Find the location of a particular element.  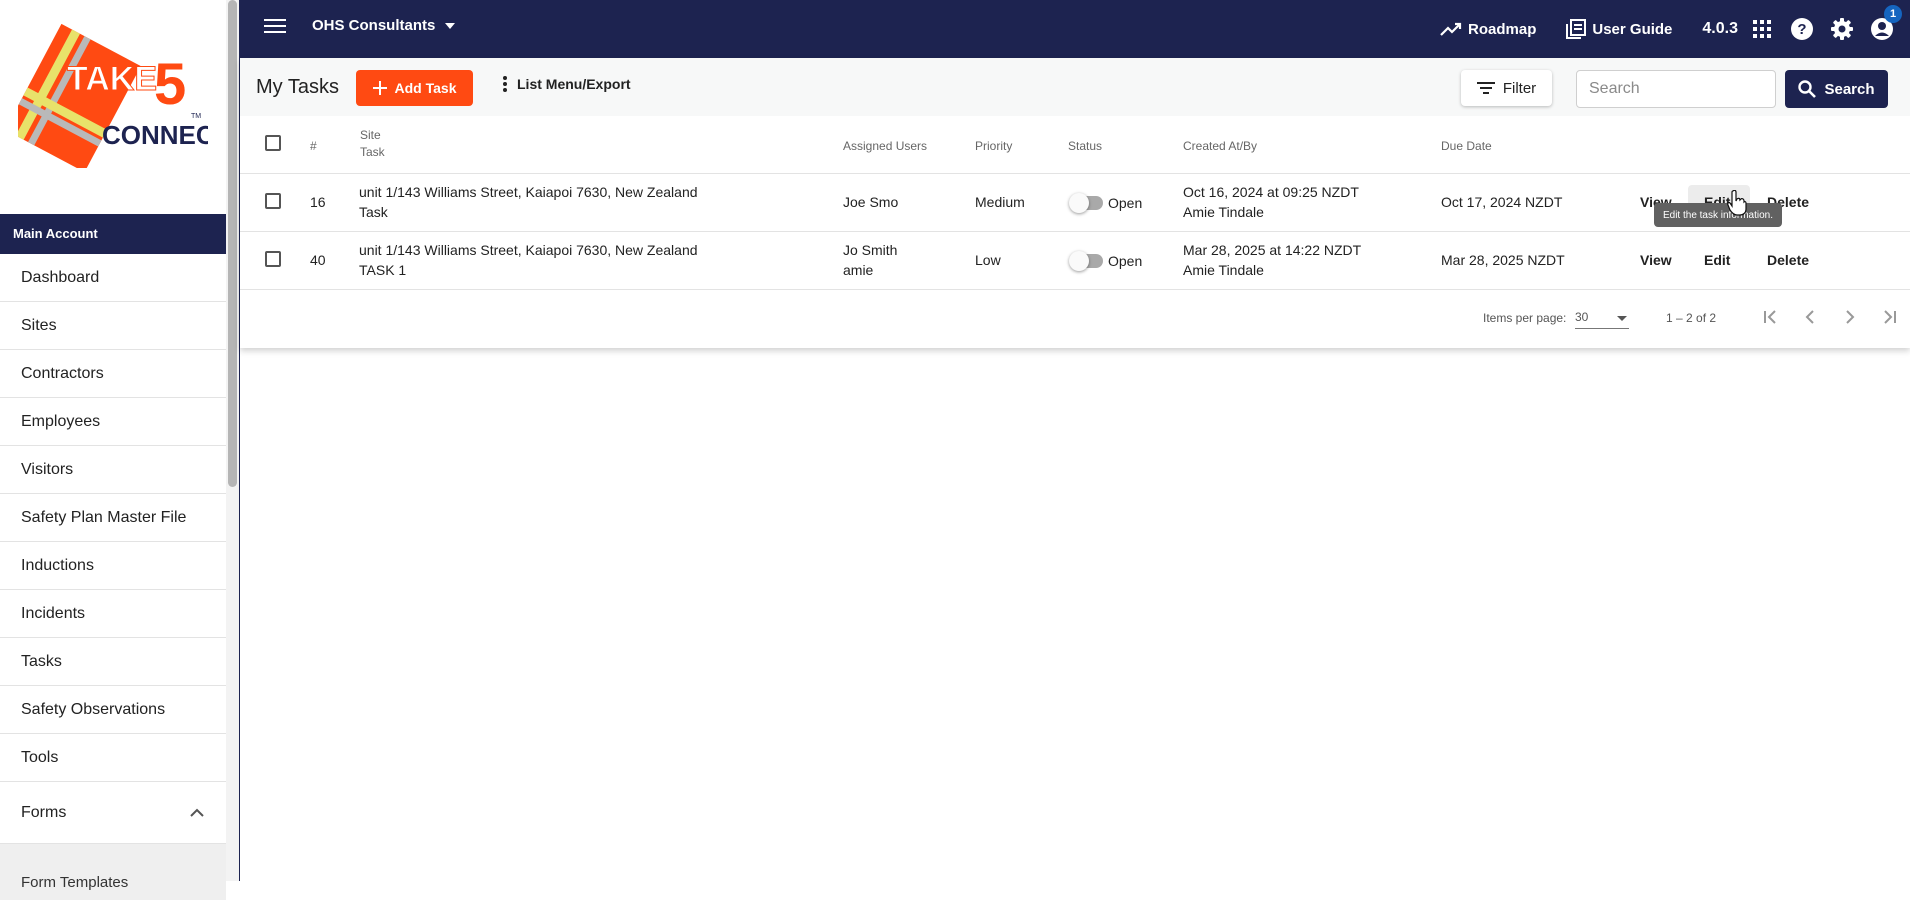

org-selector: OHS Consultants is located at coordinates (384, 25).